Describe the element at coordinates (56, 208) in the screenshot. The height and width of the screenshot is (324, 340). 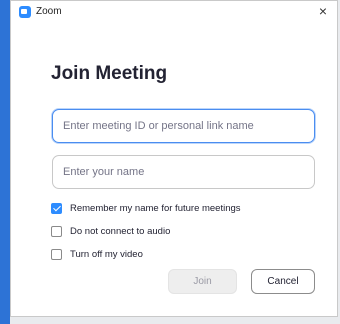
I see `remember-name-checkbox` at that location.